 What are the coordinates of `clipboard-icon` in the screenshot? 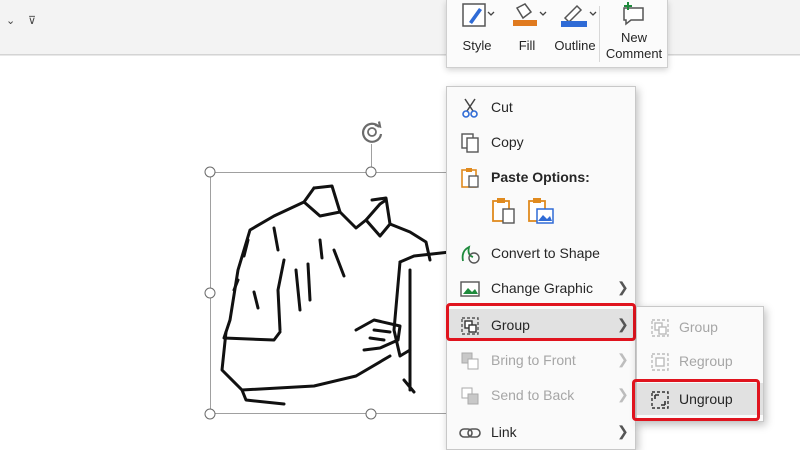 It's located at (470, 178).